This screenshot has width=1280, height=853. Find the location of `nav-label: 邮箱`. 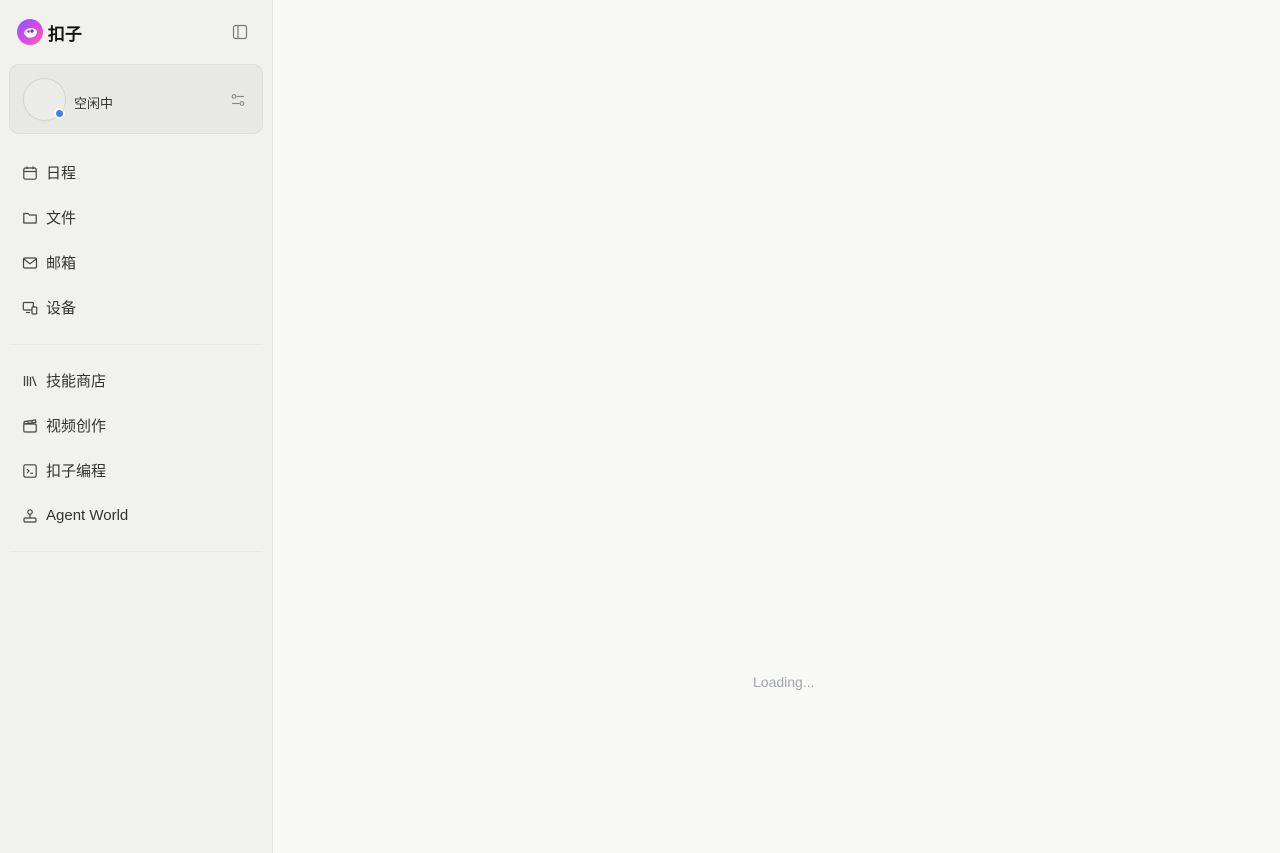

nav-label: 邮箱 is located at coordinates (61, 263).